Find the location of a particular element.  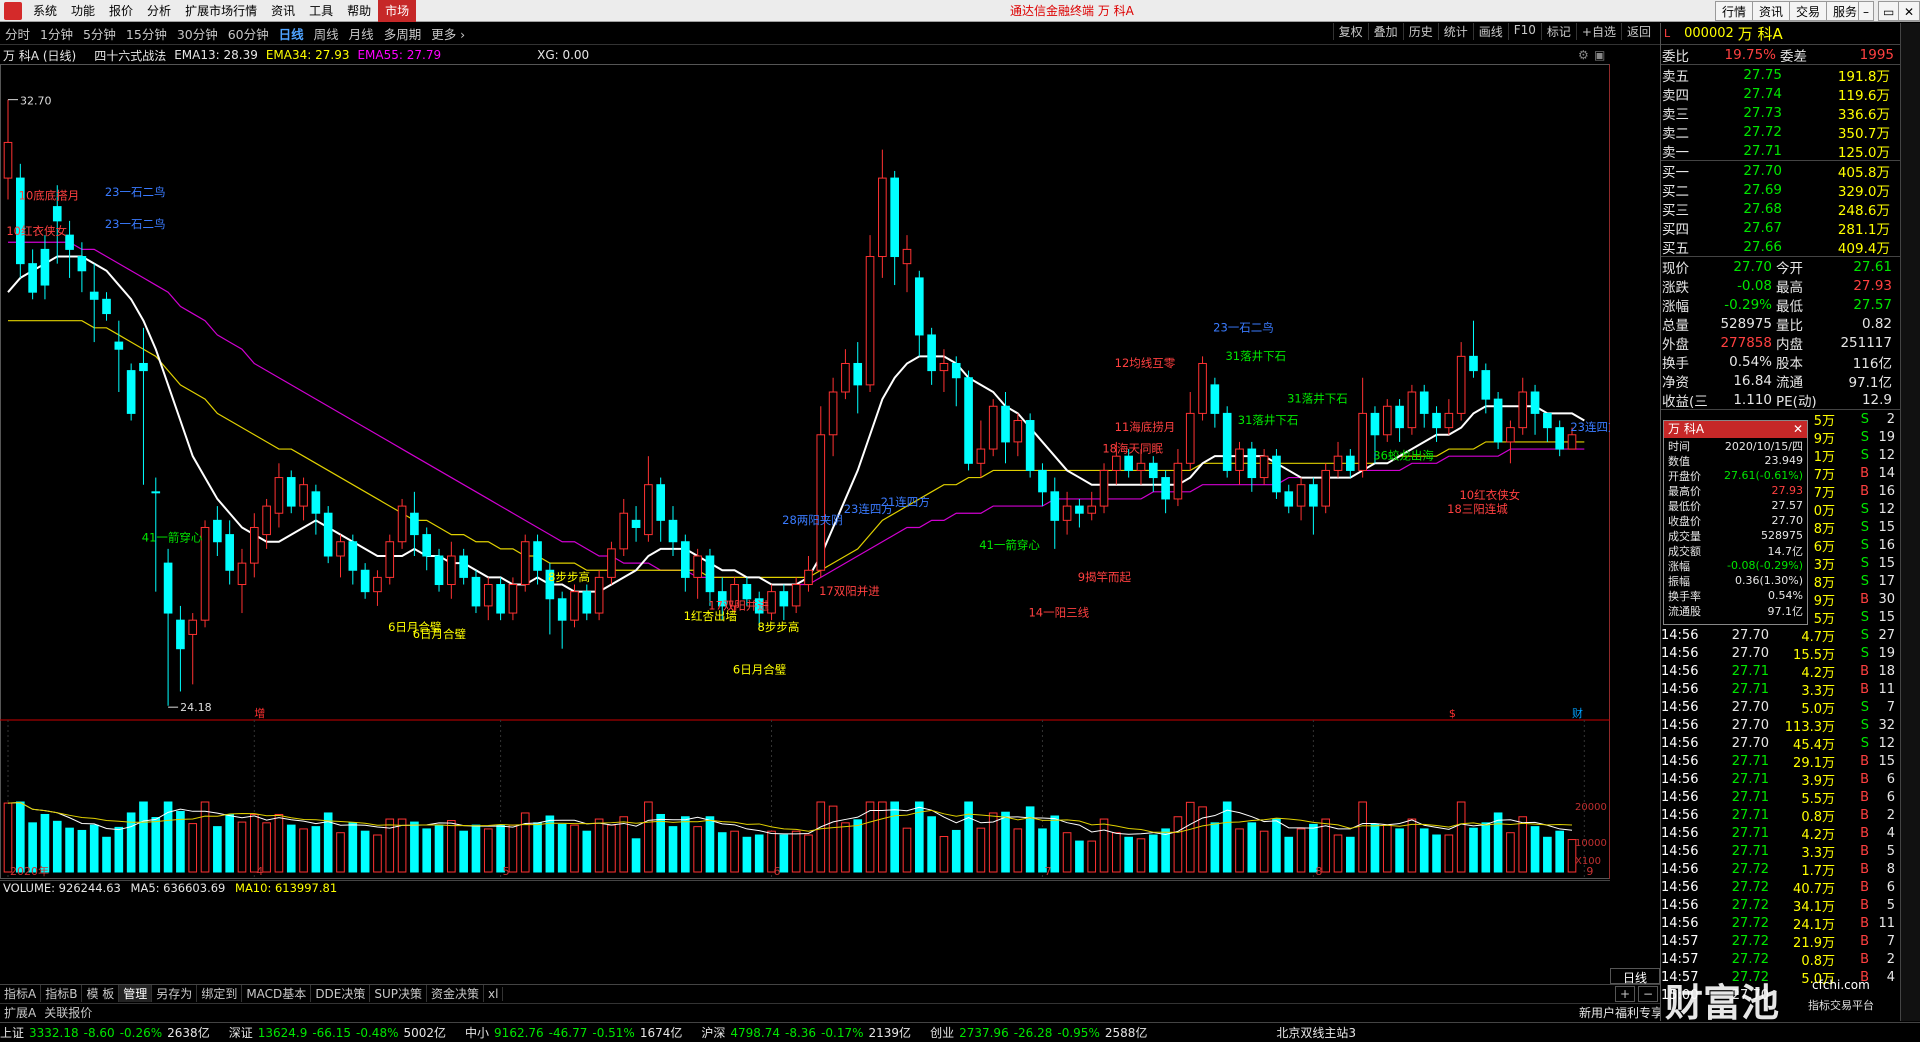

bid-row: 买五 27.66 409.4万 is located at coordinates (1780, 247).